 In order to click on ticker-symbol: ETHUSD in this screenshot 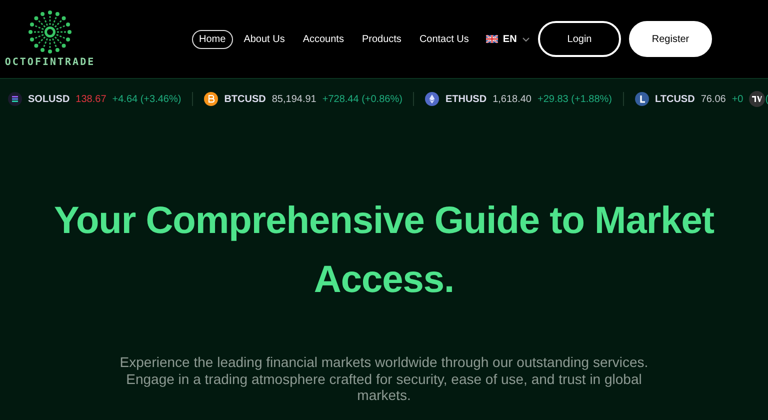, I will do `click(466, 99)`.